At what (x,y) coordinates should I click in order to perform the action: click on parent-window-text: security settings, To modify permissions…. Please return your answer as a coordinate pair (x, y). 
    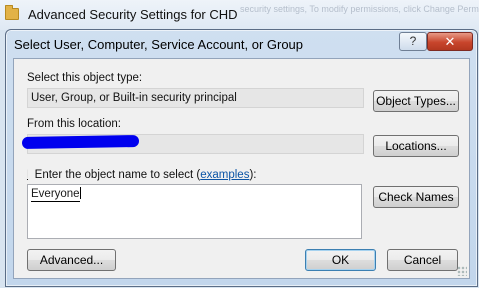
    Looking at the image, I should click on (359, 9).